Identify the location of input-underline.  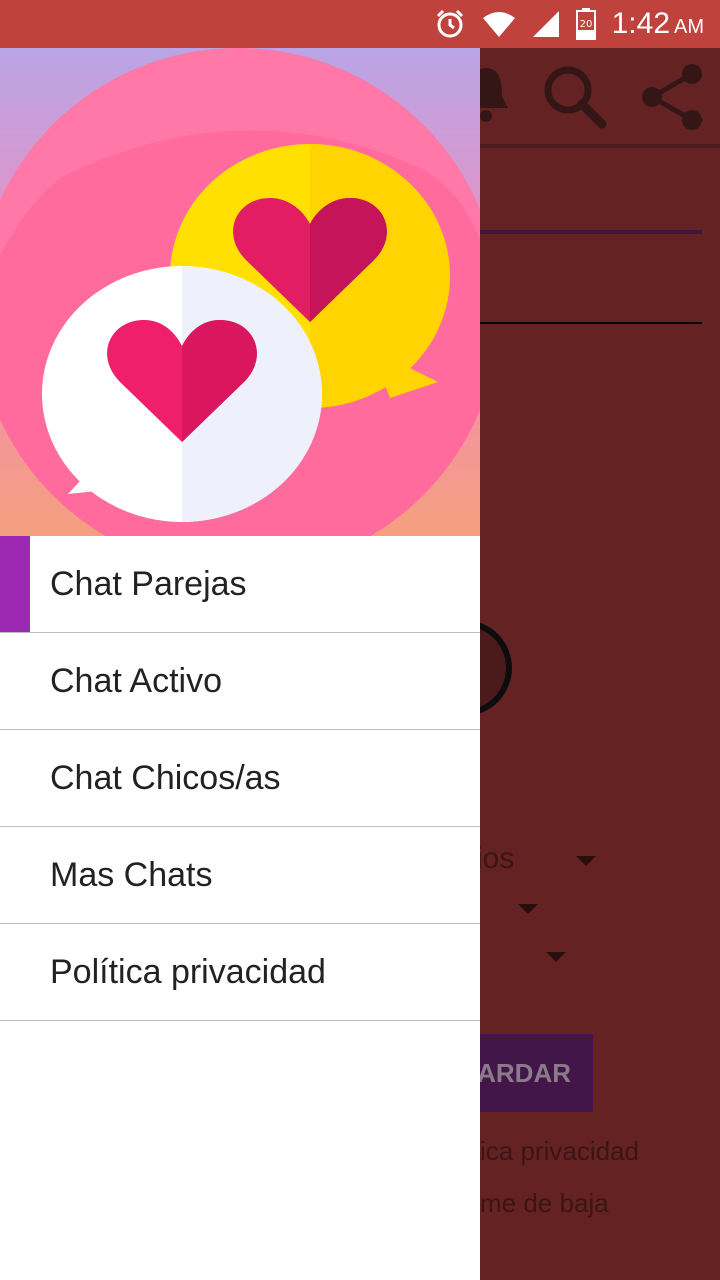
(591, 323).